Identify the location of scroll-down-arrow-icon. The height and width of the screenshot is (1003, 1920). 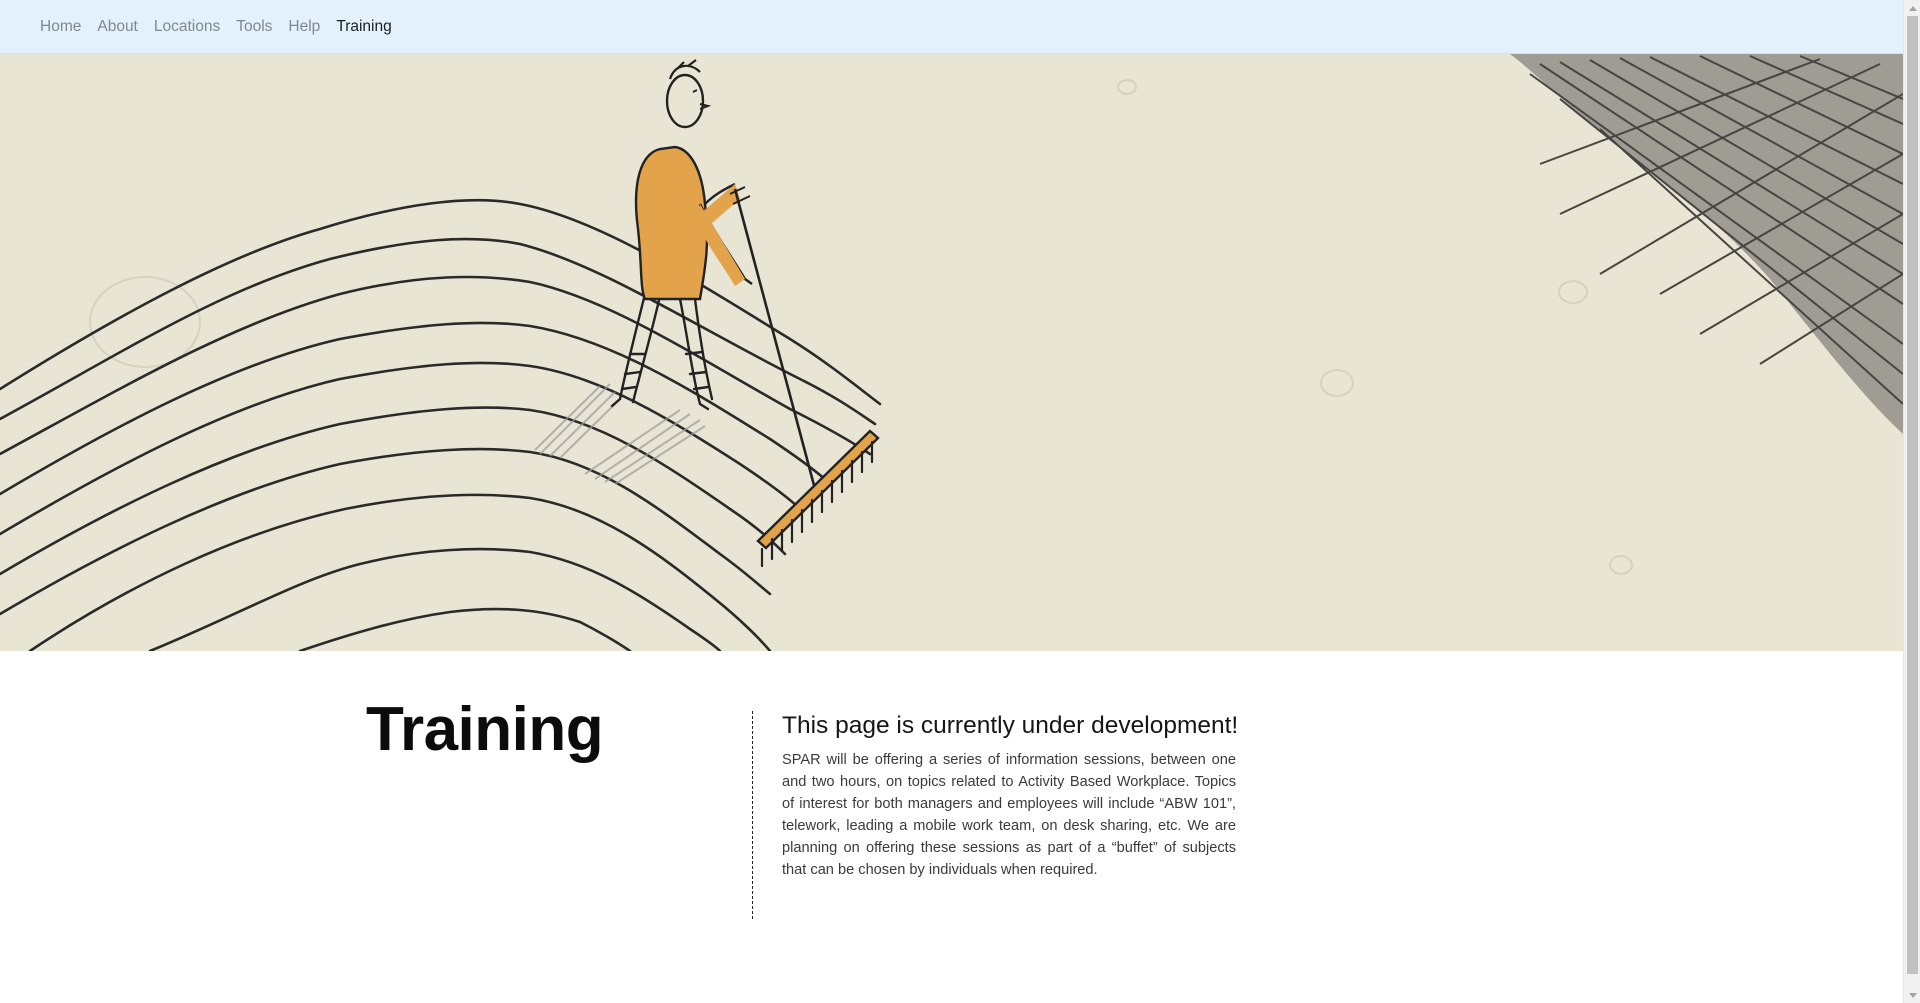
(1912, 995).